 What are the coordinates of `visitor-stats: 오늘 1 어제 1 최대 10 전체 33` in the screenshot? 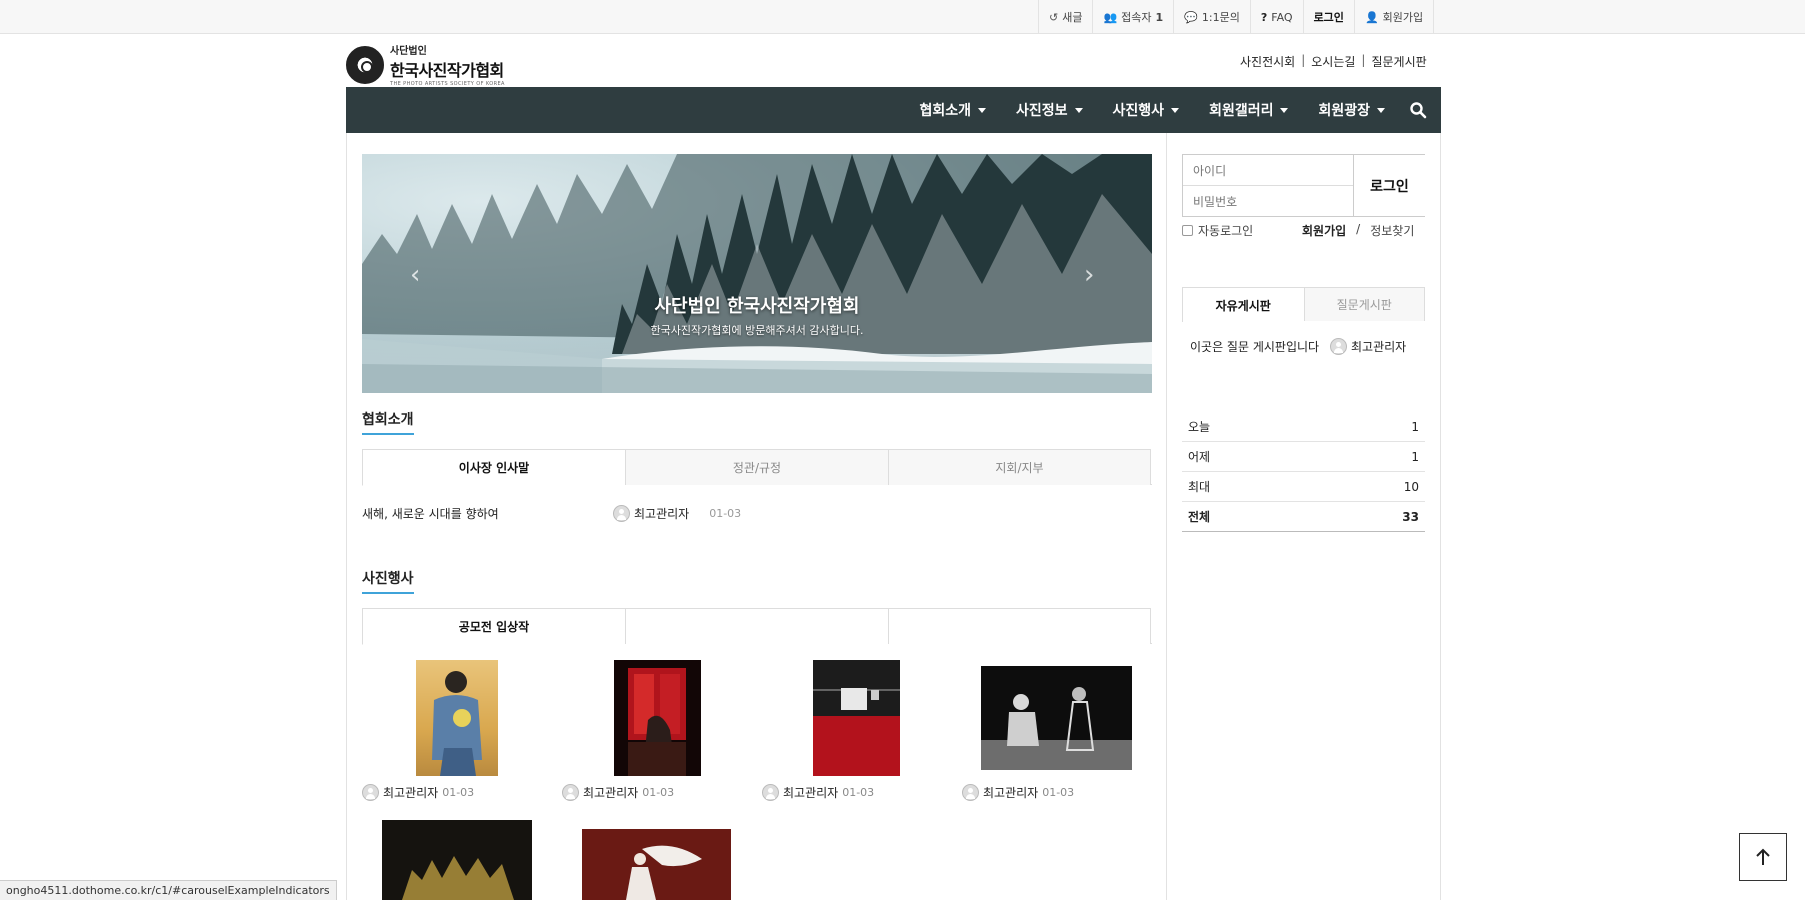 It's located at (1303, 472).